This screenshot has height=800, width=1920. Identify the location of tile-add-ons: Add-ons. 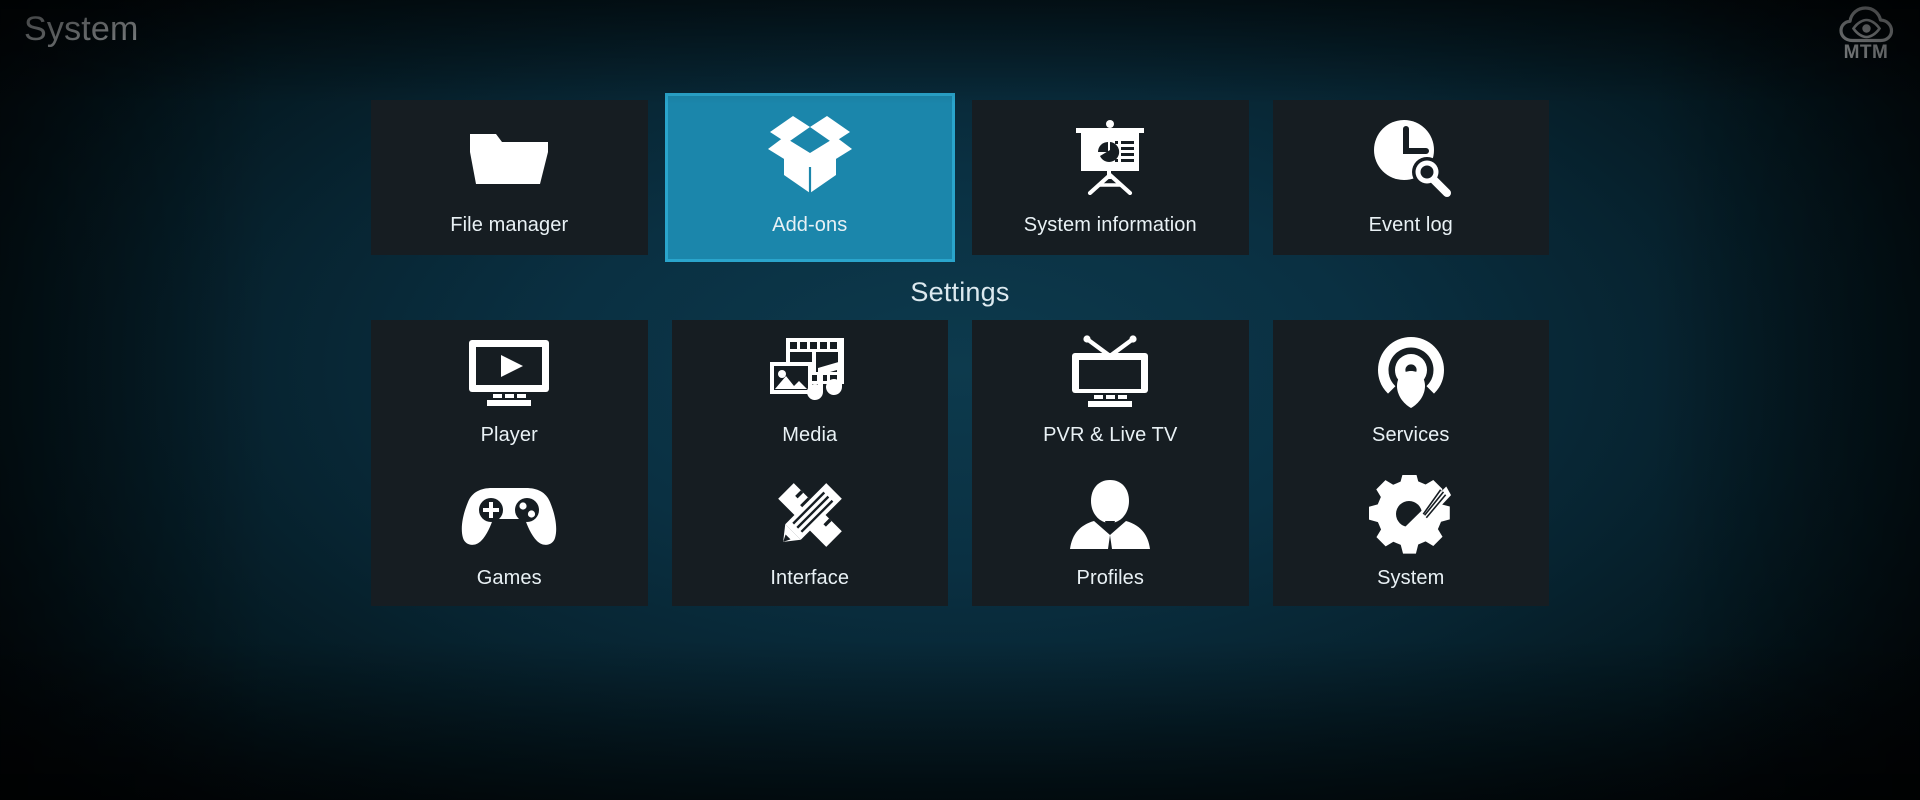
(809, 177).